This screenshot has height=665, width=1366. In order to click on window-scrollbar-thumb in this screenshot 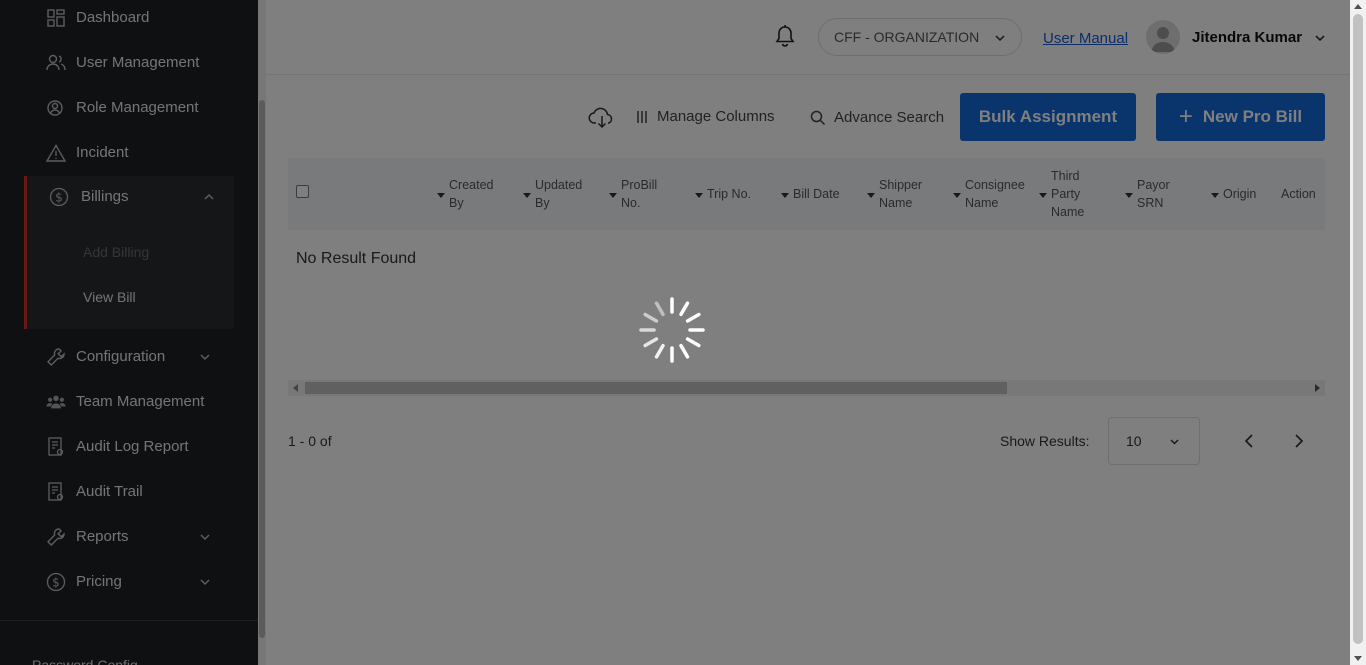, I will do `click(1358, 329)`.